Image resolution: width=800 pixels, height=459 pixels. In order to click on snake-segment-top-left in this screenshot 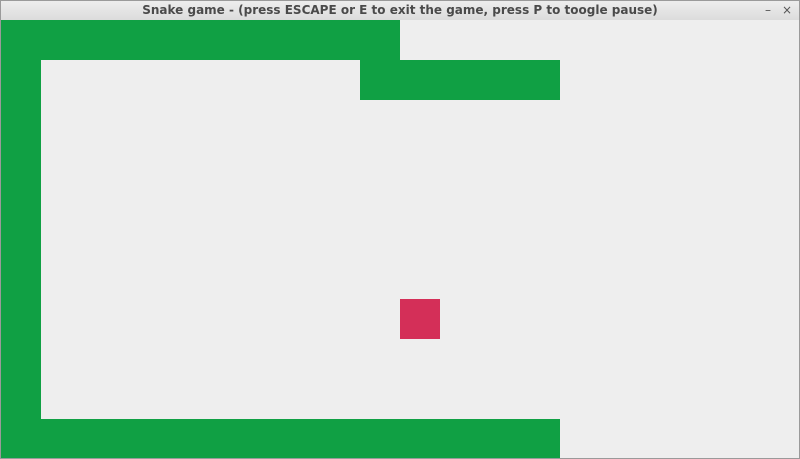, I will do `click(200, 40)`.